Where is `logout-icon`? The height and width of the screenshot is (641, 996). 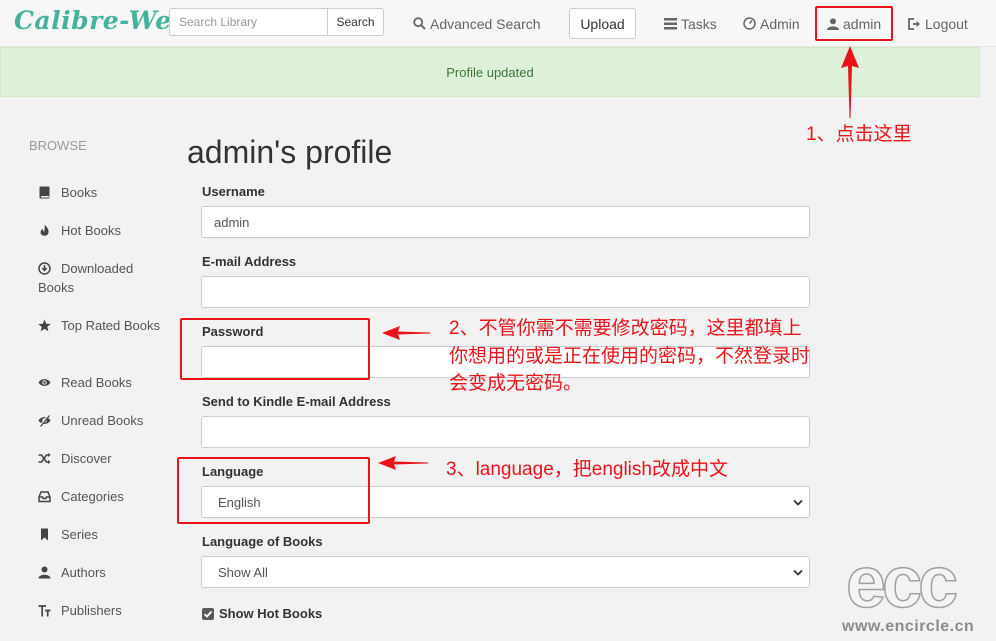 logout-icon is located at coordinates (914, 23).